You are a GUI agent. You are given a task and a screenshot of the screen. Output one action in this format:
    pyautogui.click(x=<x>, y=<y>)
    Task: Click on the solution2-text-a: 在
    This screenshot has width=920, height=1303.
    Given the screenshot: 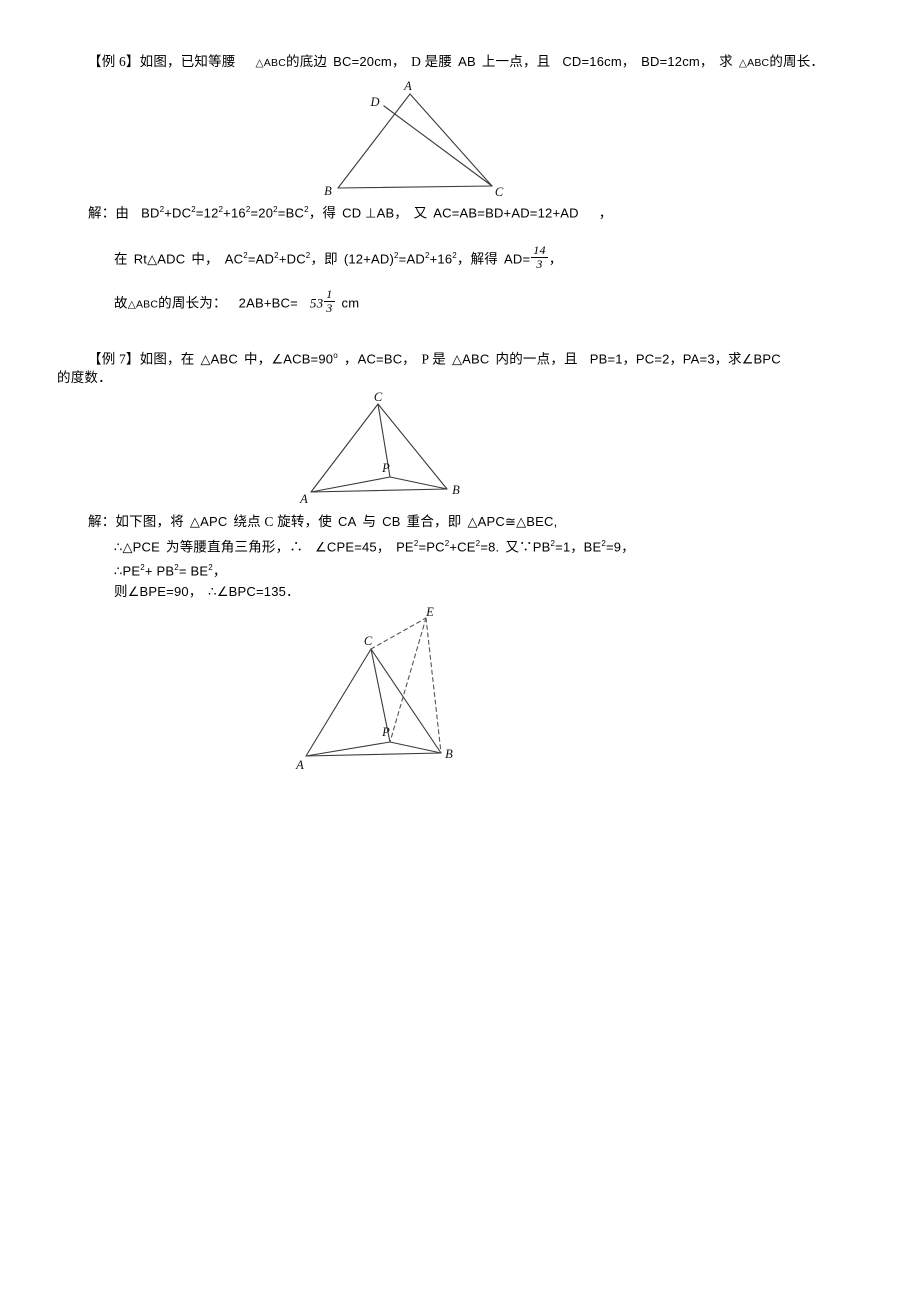 What is the action you would take?
    pyautogui.click(x=121, y=259)
    